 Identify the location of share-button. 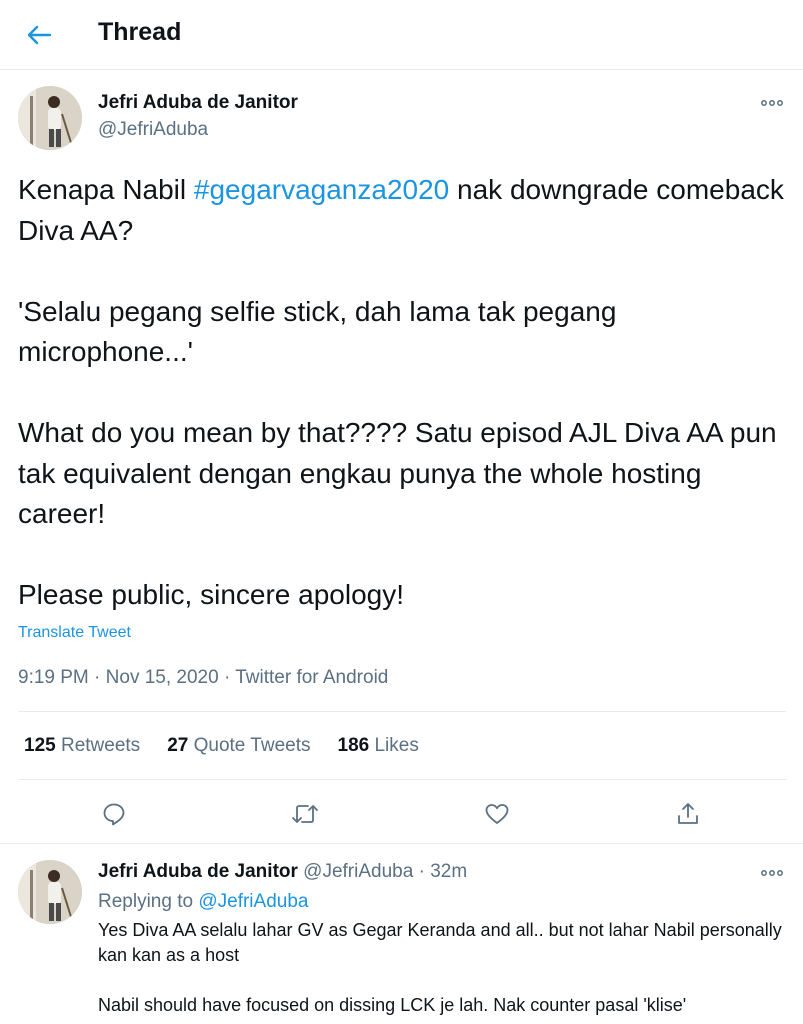
(688, 814).